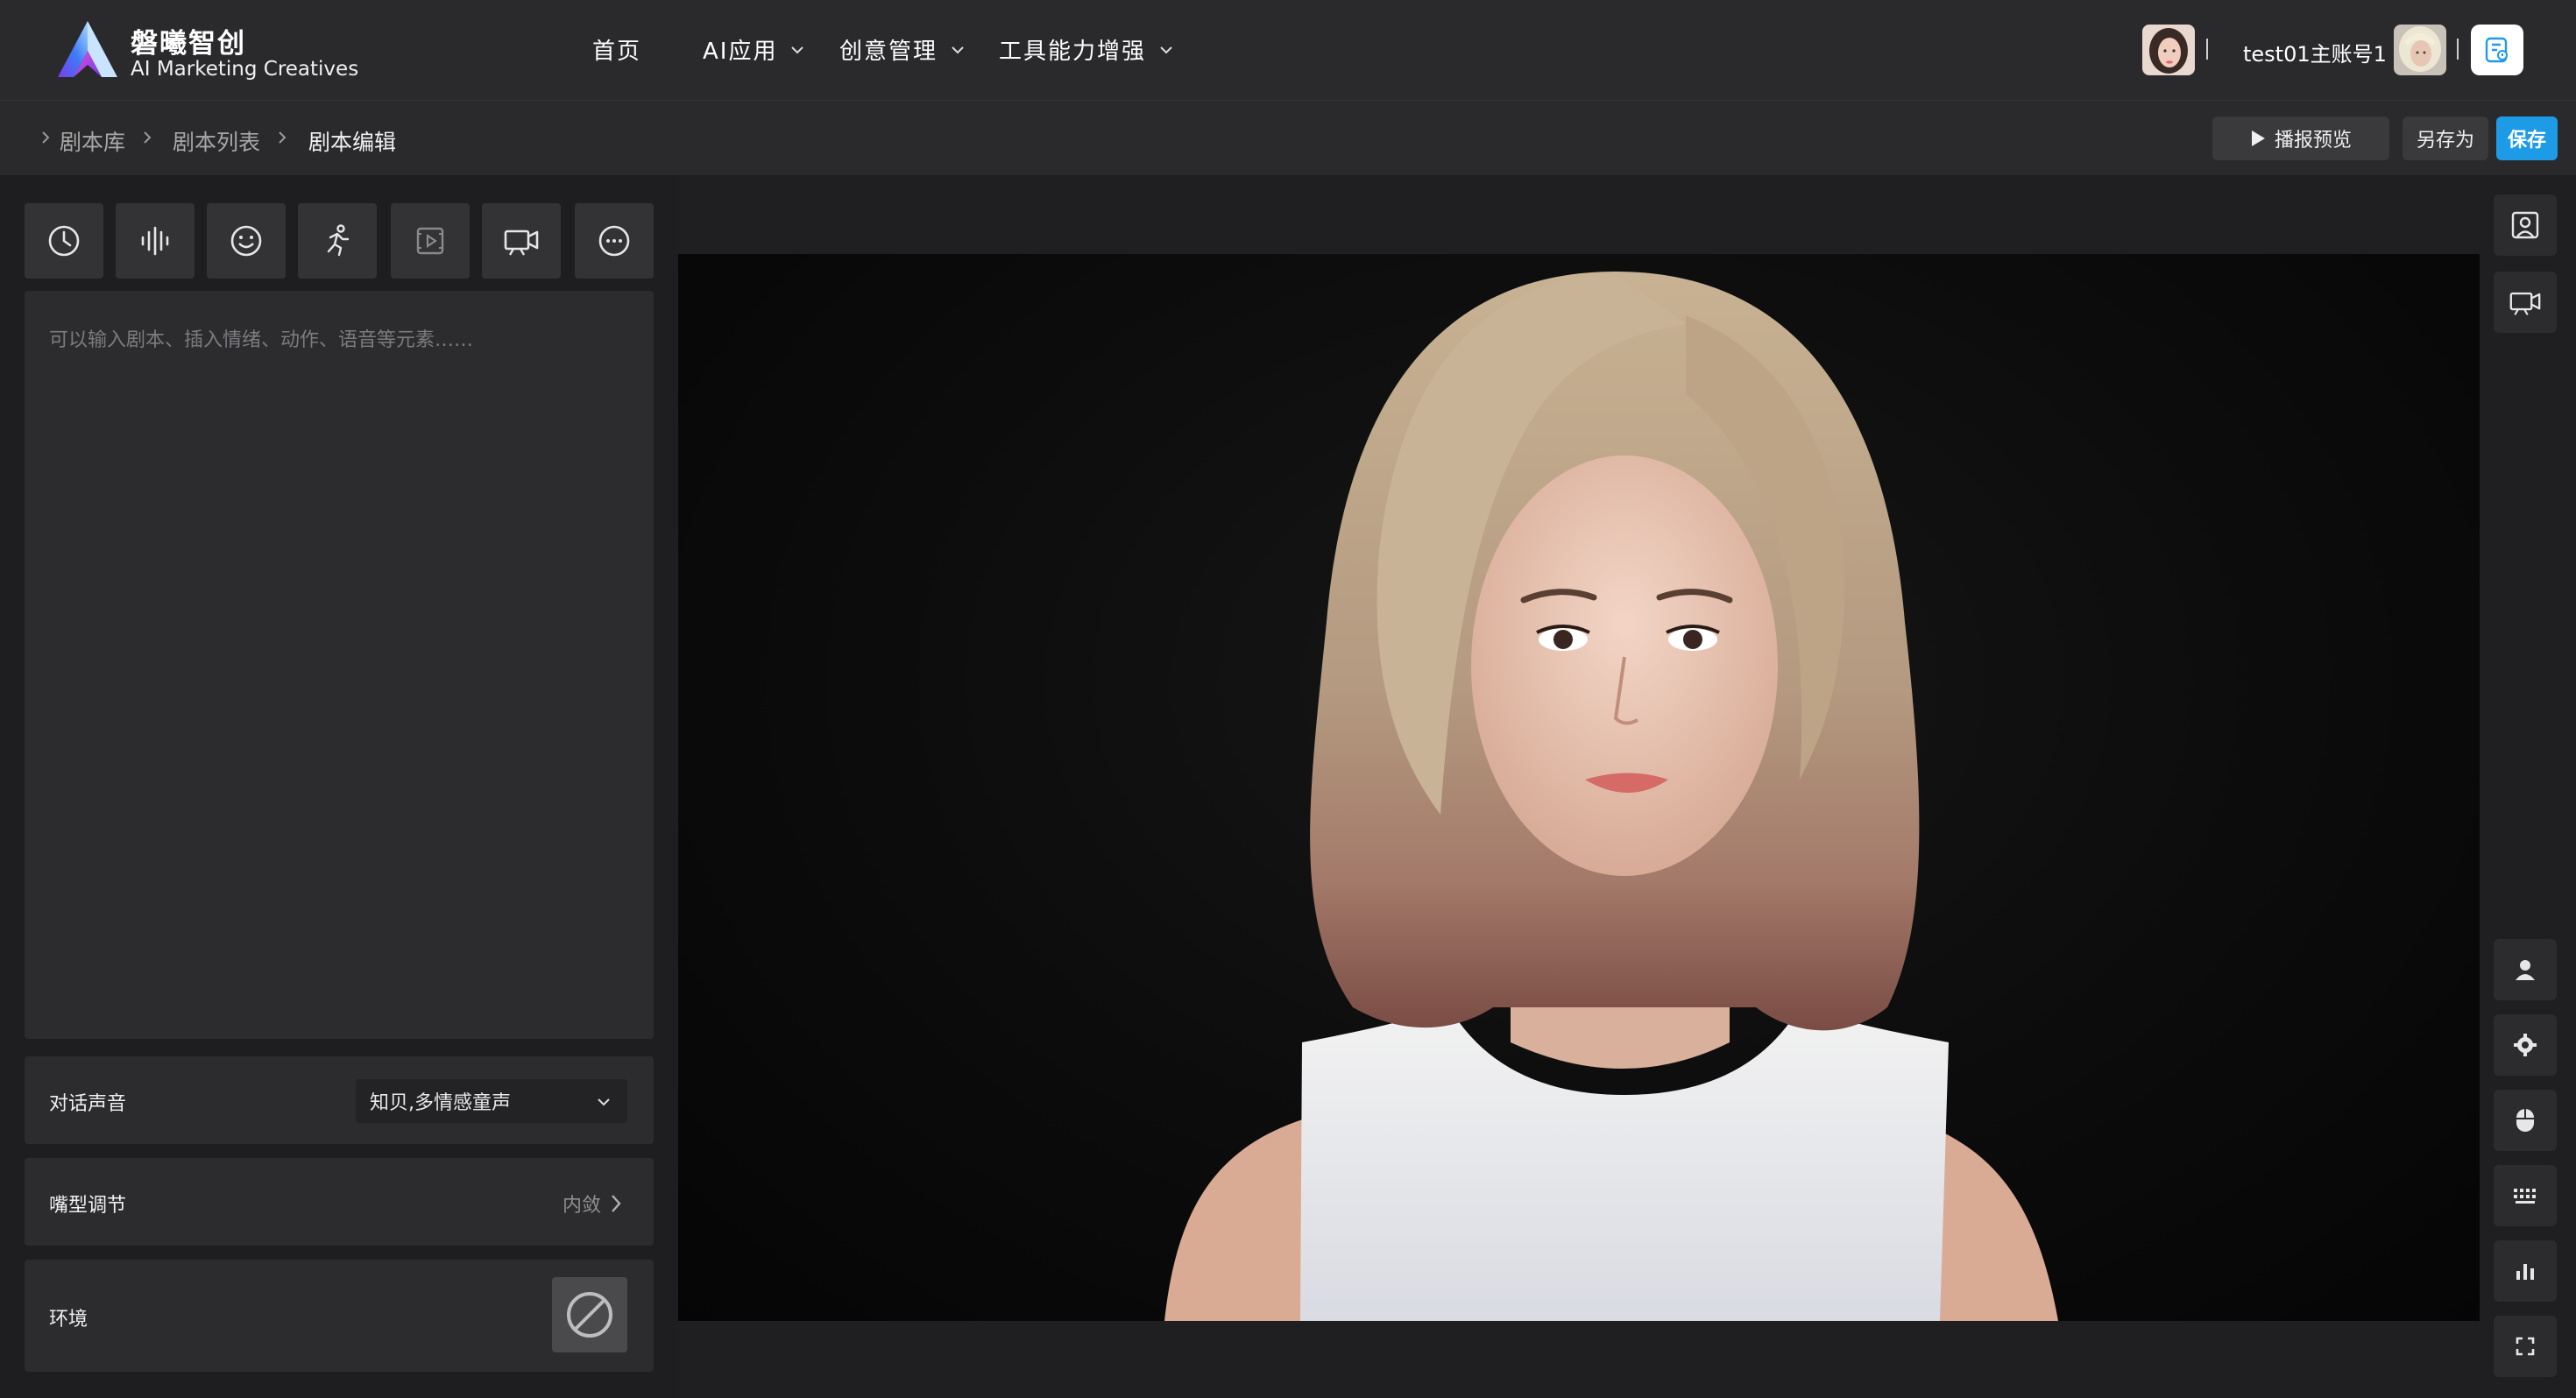 The image size is (2576, 1398). I want to click on person-icon, so click(2525, 970).